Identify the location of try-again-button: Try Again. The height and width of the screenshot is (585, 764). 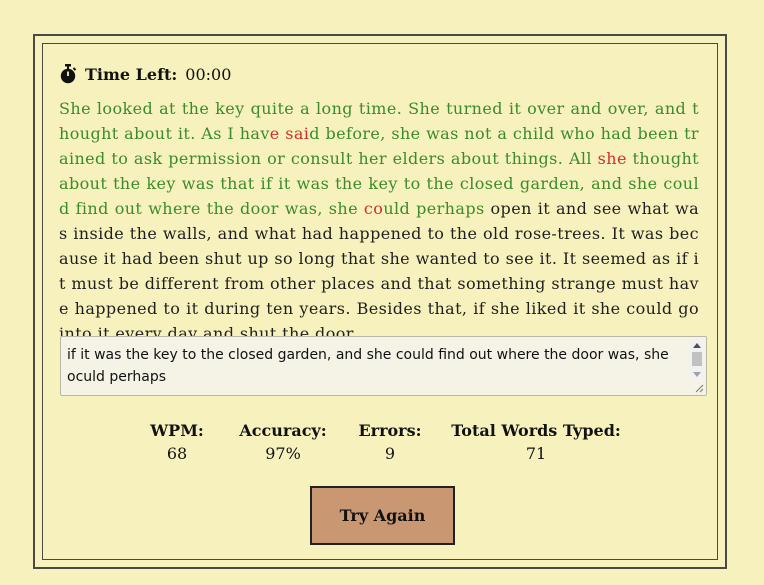
(382, 515).